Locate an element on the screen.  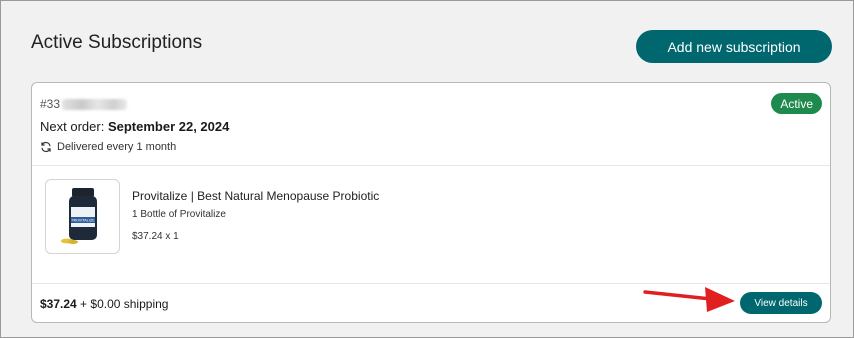
refresh-icon is located at coordinates (46, 147).